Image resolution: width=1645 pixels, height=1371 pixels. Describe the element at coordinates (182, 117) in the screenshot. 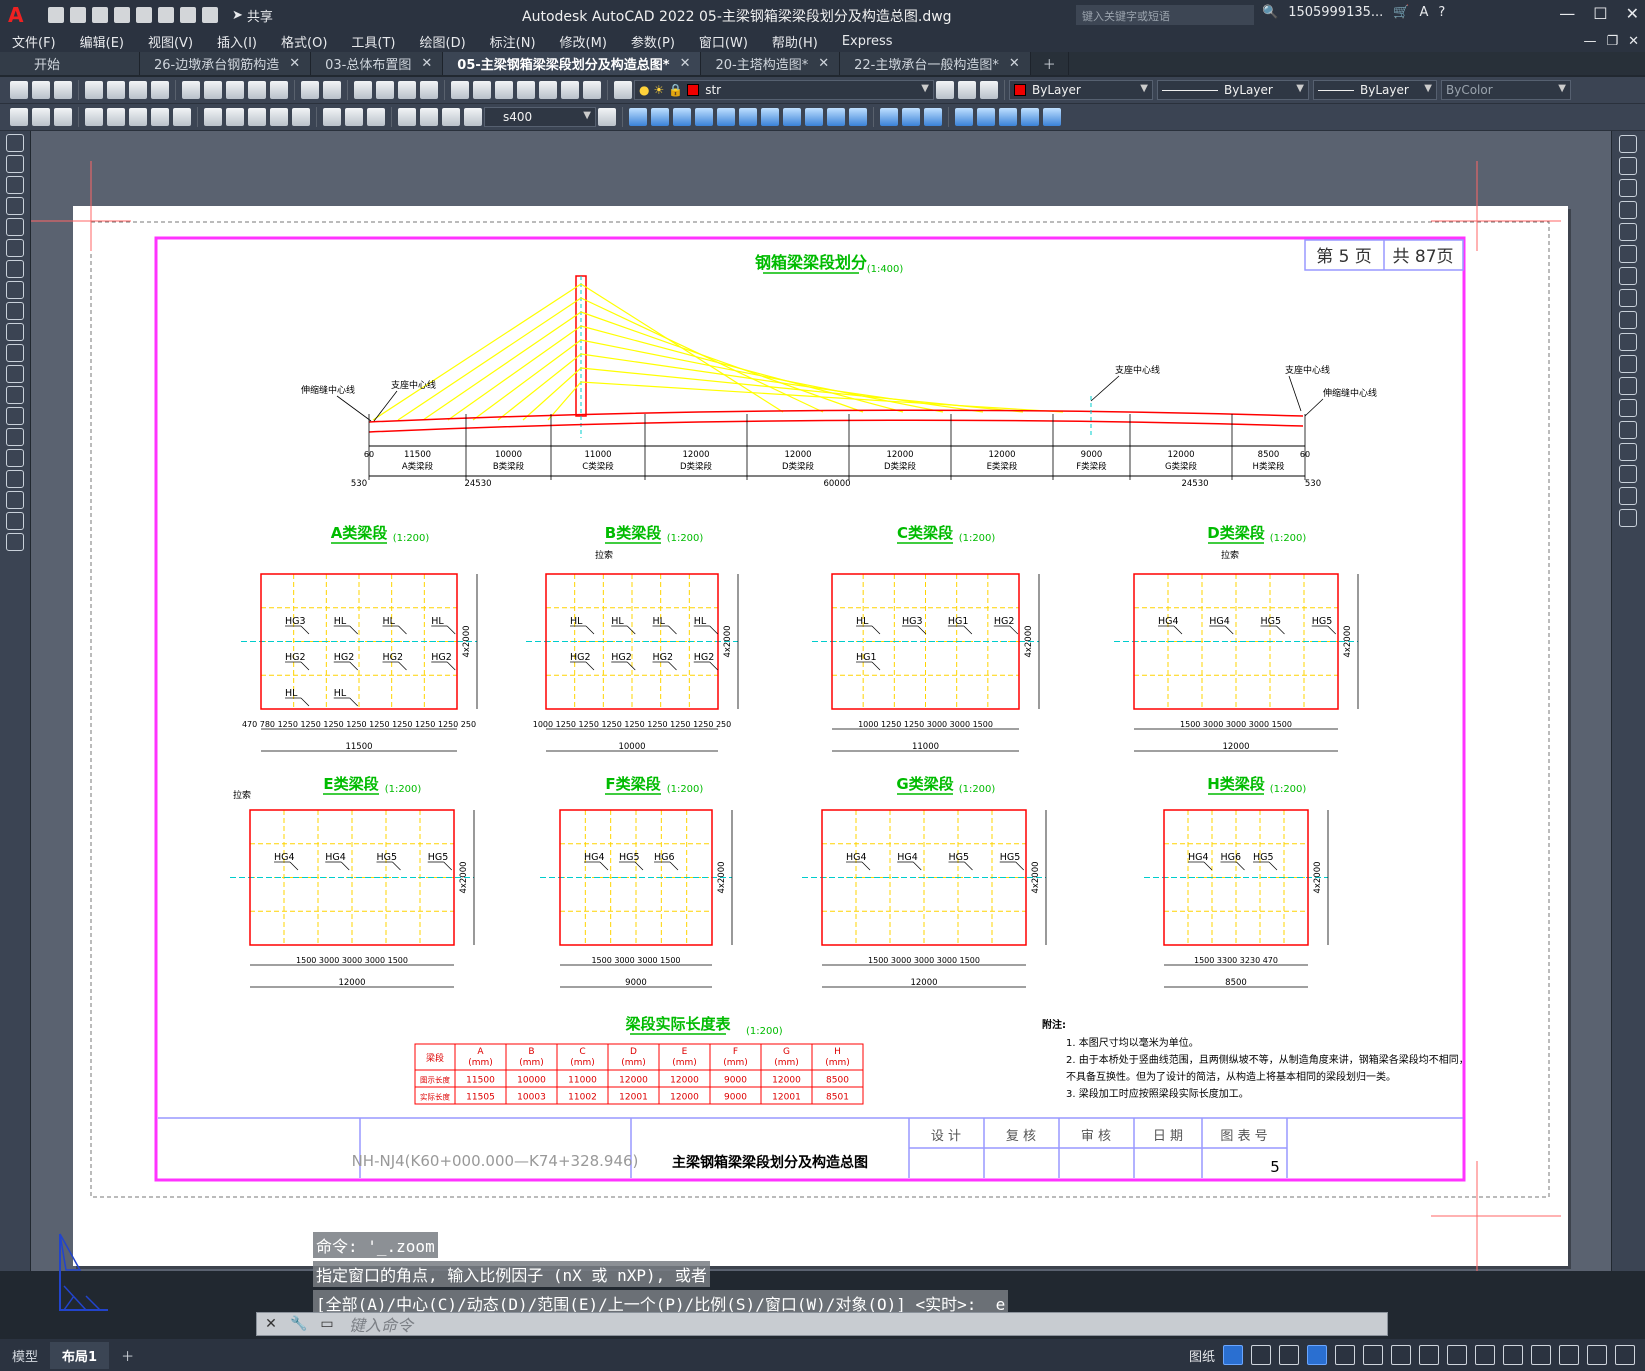

I see `dim-angular-icon` at that location.